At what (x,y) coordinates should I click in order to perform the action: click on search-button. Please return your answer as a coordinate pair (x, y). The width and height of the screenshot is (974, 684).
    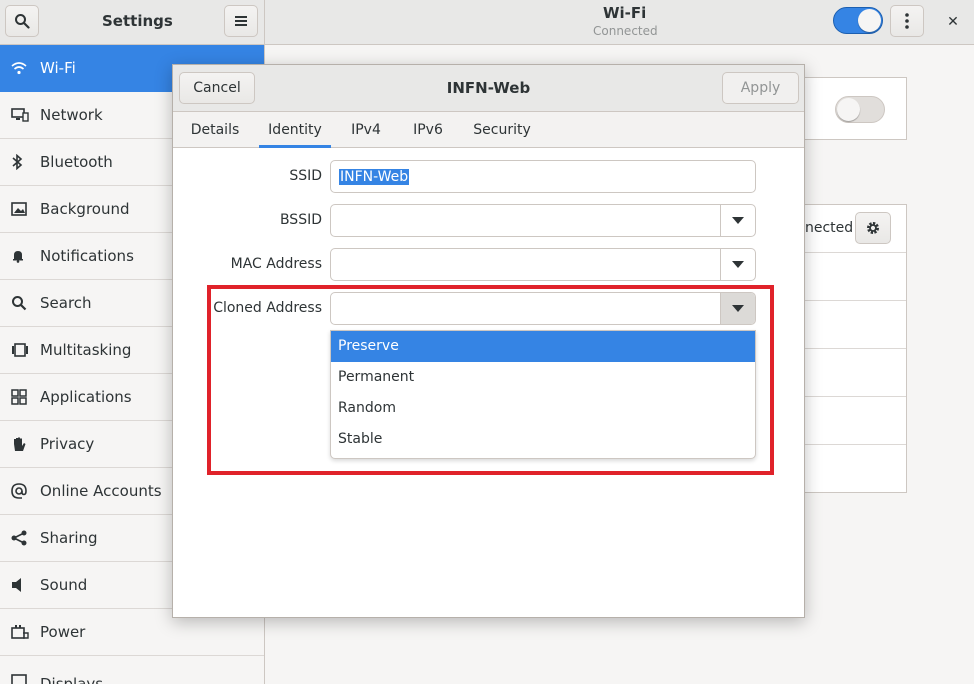
    Looking at the image, I should click on (22, 21).